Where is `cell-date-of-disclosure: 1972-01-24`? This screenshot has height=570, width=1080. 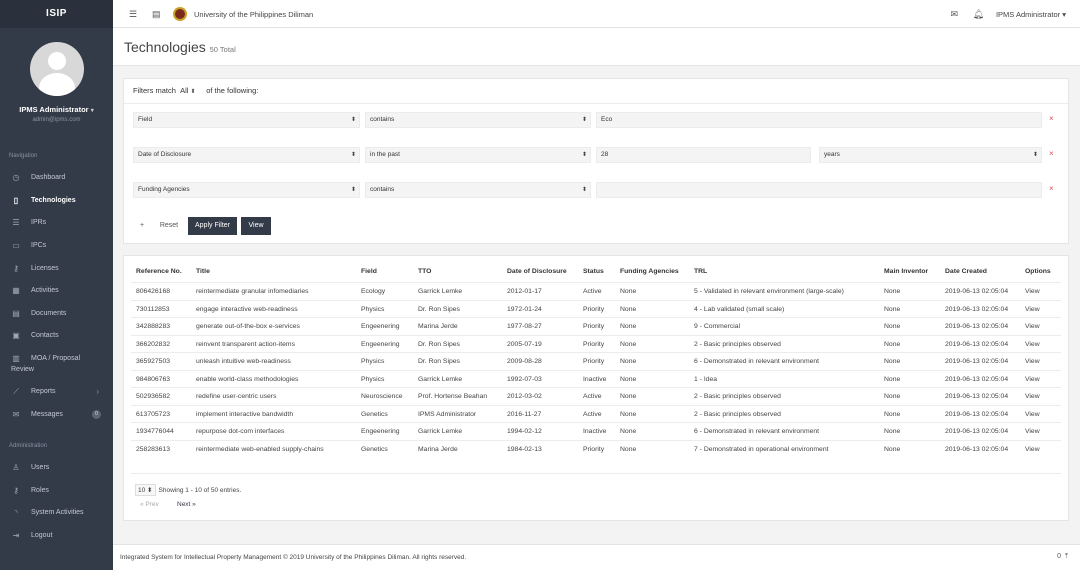
cell-date-of-disclosure: 1972-01-24 is located at coordinates (524, 309).